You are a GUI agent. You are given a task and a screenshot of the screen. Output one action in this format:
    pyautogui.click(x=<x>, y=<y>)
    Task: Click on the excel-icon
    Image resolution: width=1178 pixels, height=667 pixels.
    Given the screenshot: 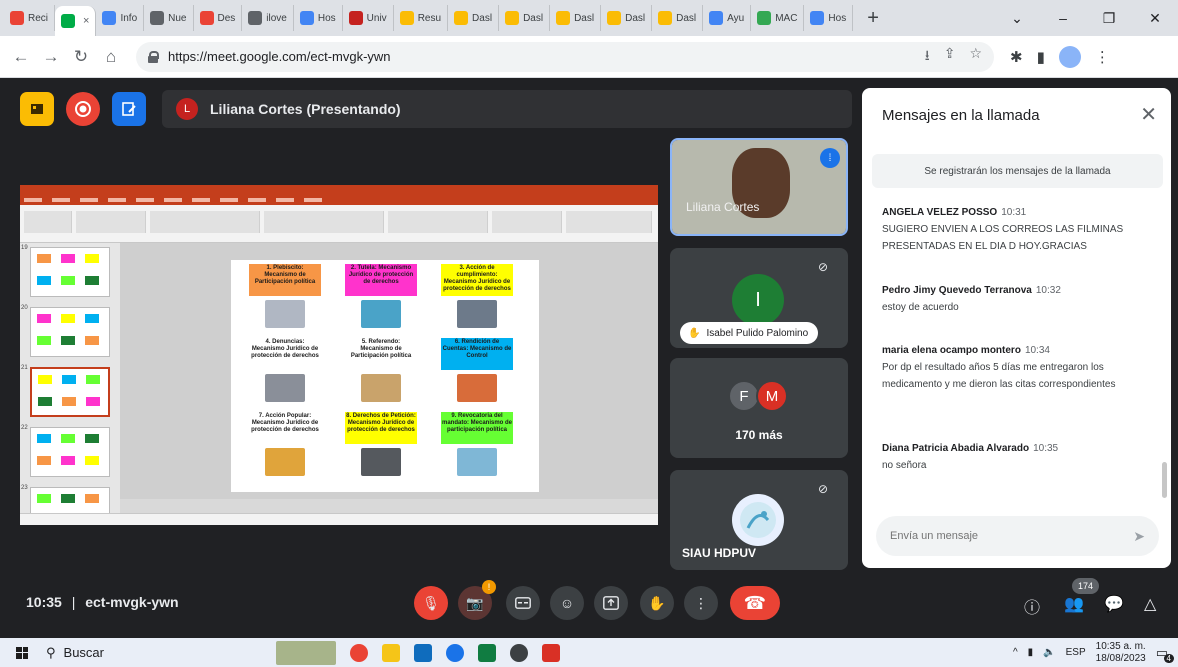 What is the action you would take?
    pyautogui.click(x=487, y=652)
    